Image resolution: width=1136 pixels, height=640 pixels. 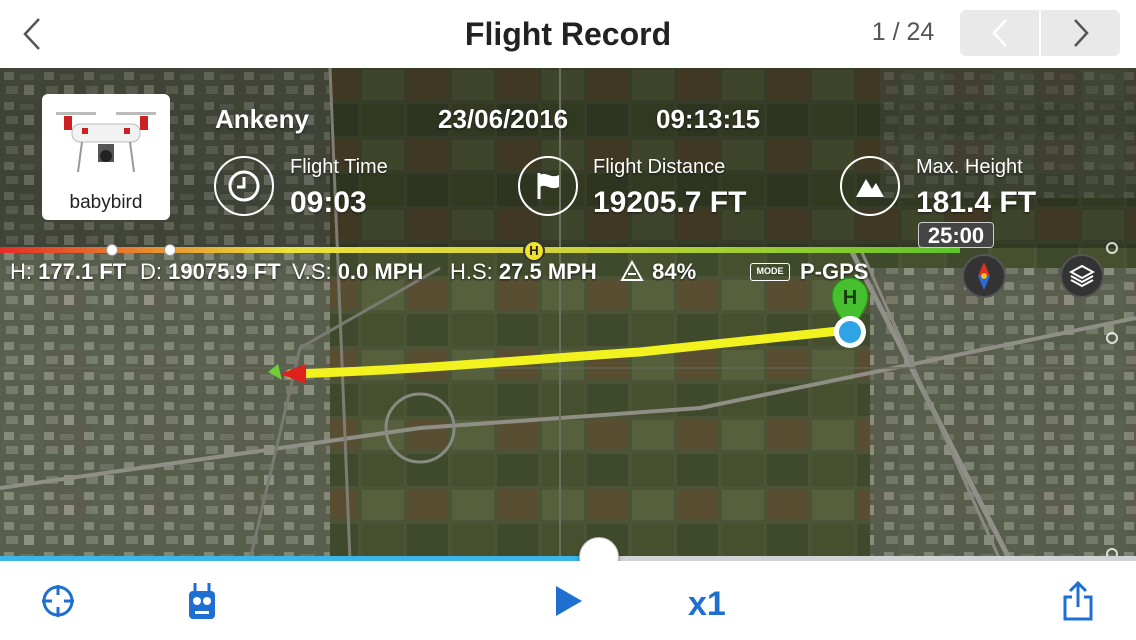 I want to click on drone-icon, so click(x=106, y=142).